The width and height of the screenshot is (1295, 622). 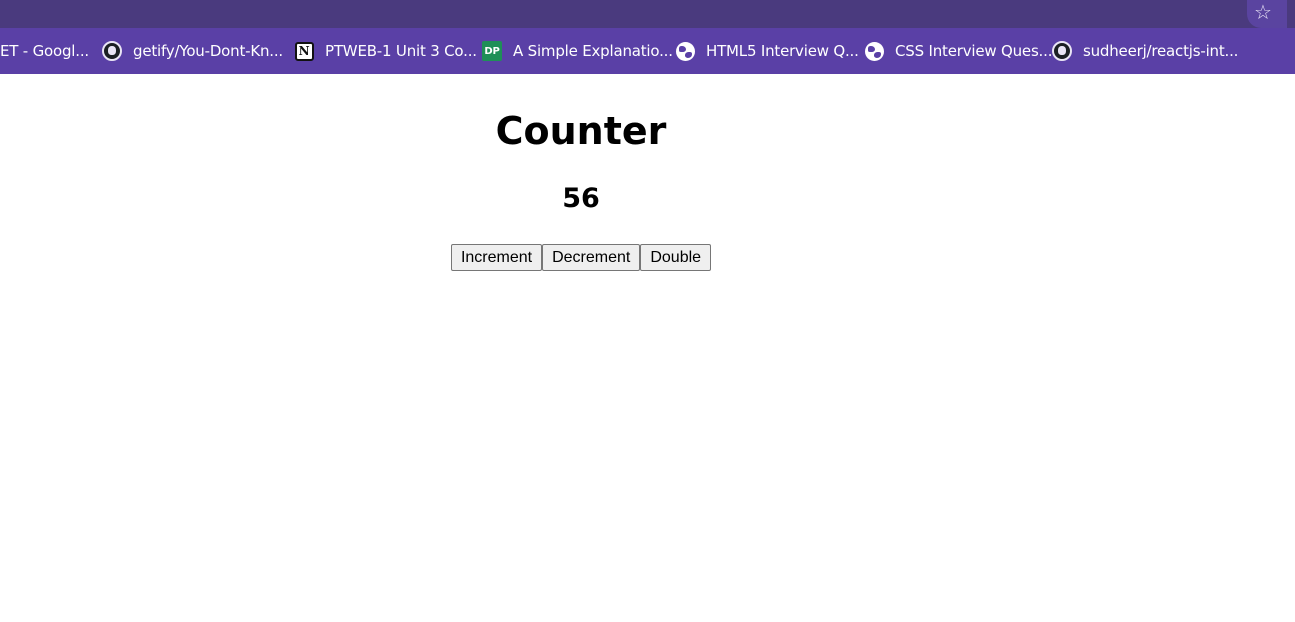 I want to click on button-group: Increment Decrement Double, so click(x=581, y=257).